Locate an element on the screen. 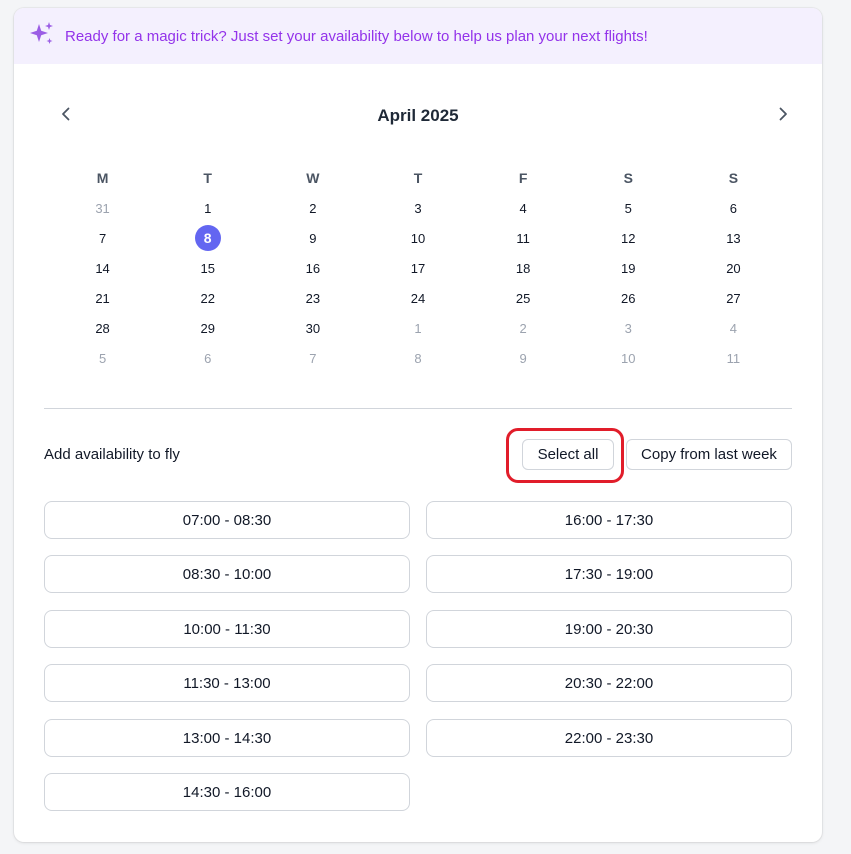 Image resolution: width=851 pixels, height=854 pixels. calendar-day: 29 is located at coordinates (207, 328).